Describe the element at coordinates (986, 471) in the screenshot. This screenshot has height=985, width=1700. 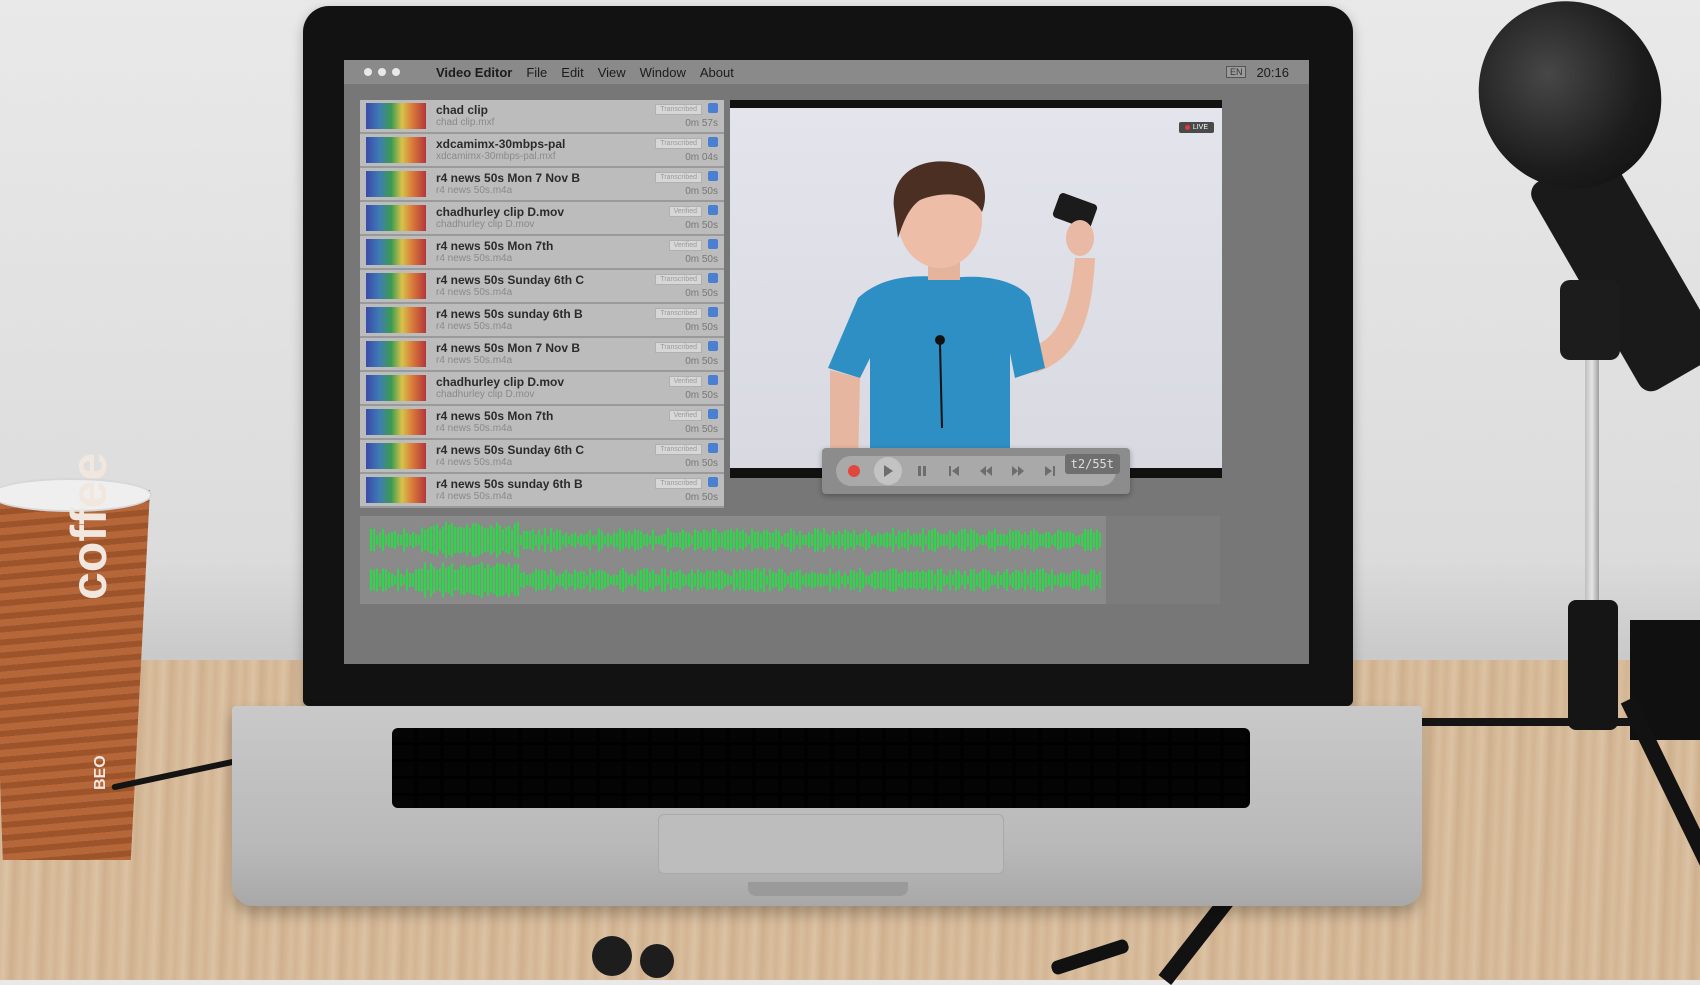
I see `rewind-button` at that location.